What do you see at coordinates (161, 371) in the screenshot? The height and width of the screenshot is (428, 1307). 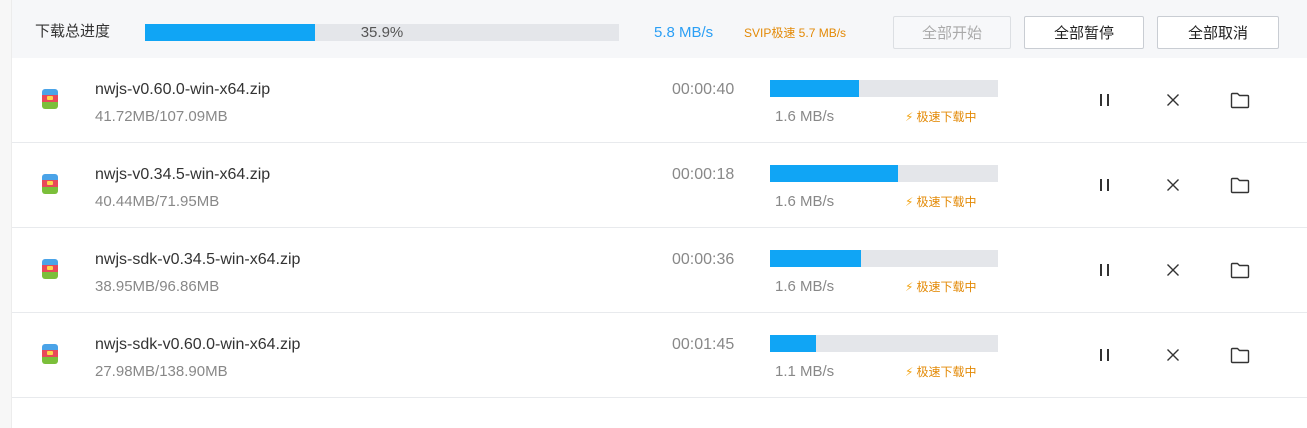 I see `file-size: 27.98MB/138.90MB` at bounding box center [161, 371].